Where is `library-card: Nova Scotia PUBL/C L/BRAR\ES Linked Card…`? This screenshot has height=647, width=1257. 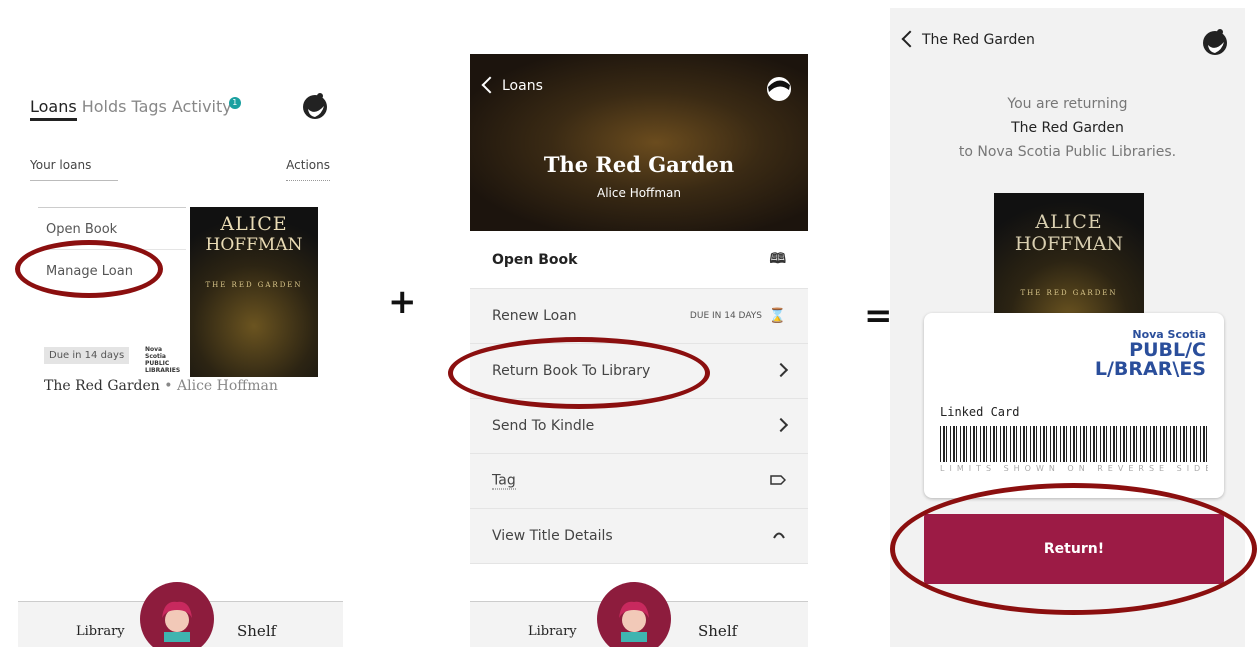 library-card: Nova Scotia PUBL/C L/BRAR\ES Linked Card… is located at coordinates (1074, 405).